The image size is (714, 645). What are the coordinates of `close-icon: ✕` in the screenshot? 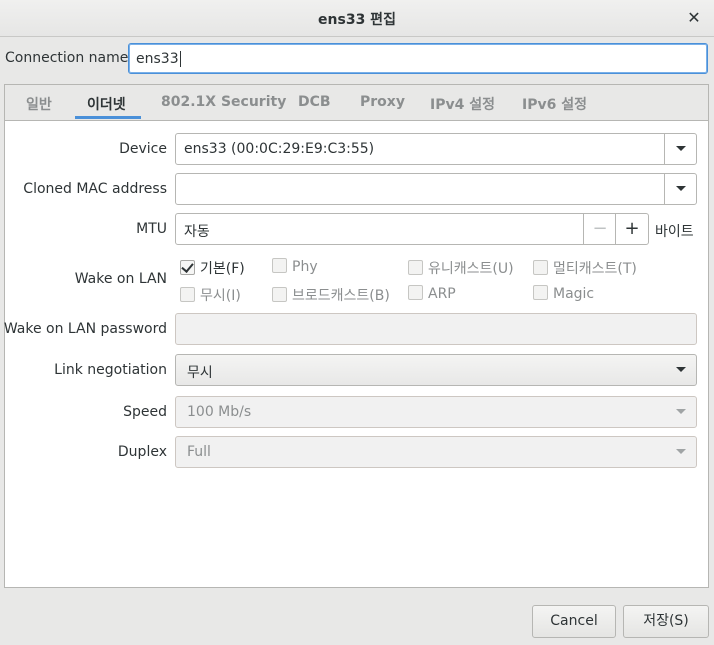 It's located at (694, 18).